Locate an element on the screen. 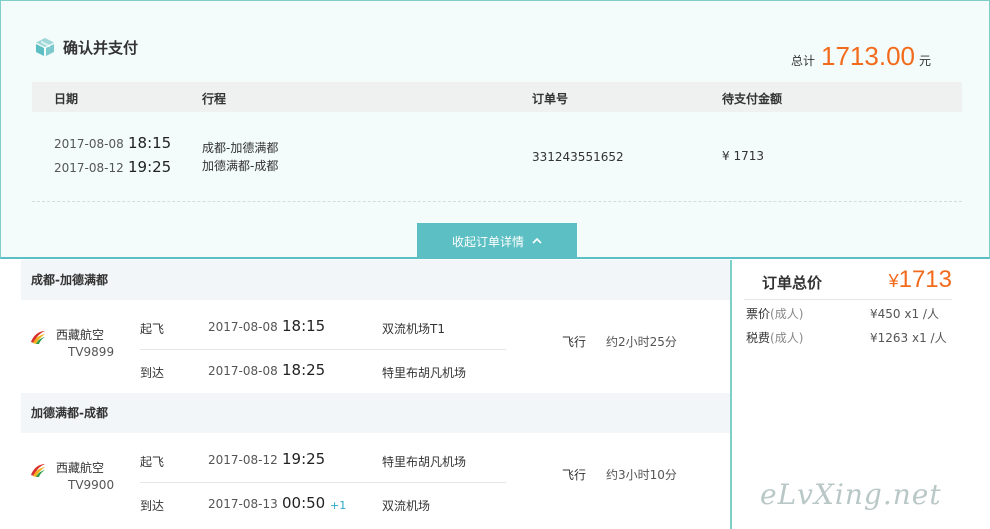 The width and height of the screenshot is (990, 529). order-number: 331243551652 is located at coordinates (578, 157).